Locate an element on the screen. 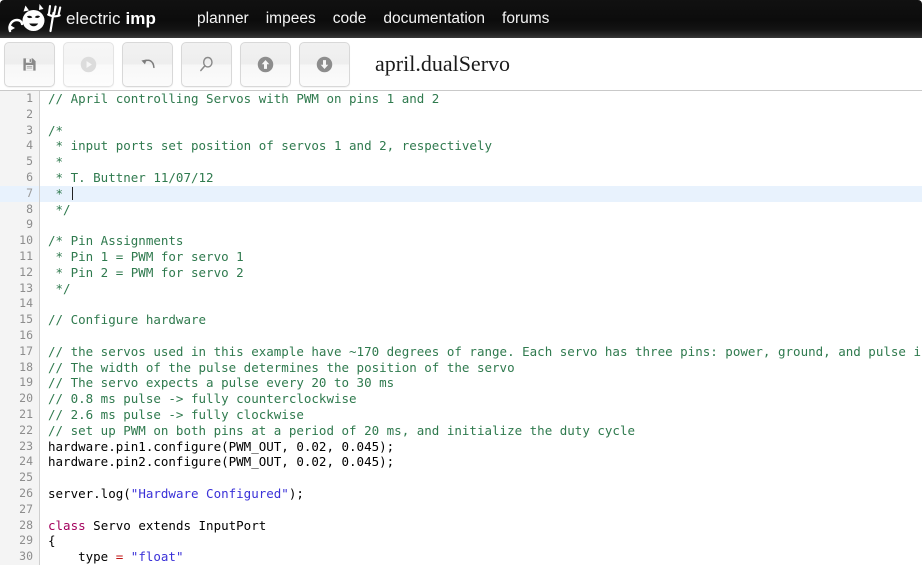 This screenshot has width=922, height=570. line-number: 12 is located at coordinates (20, 272).